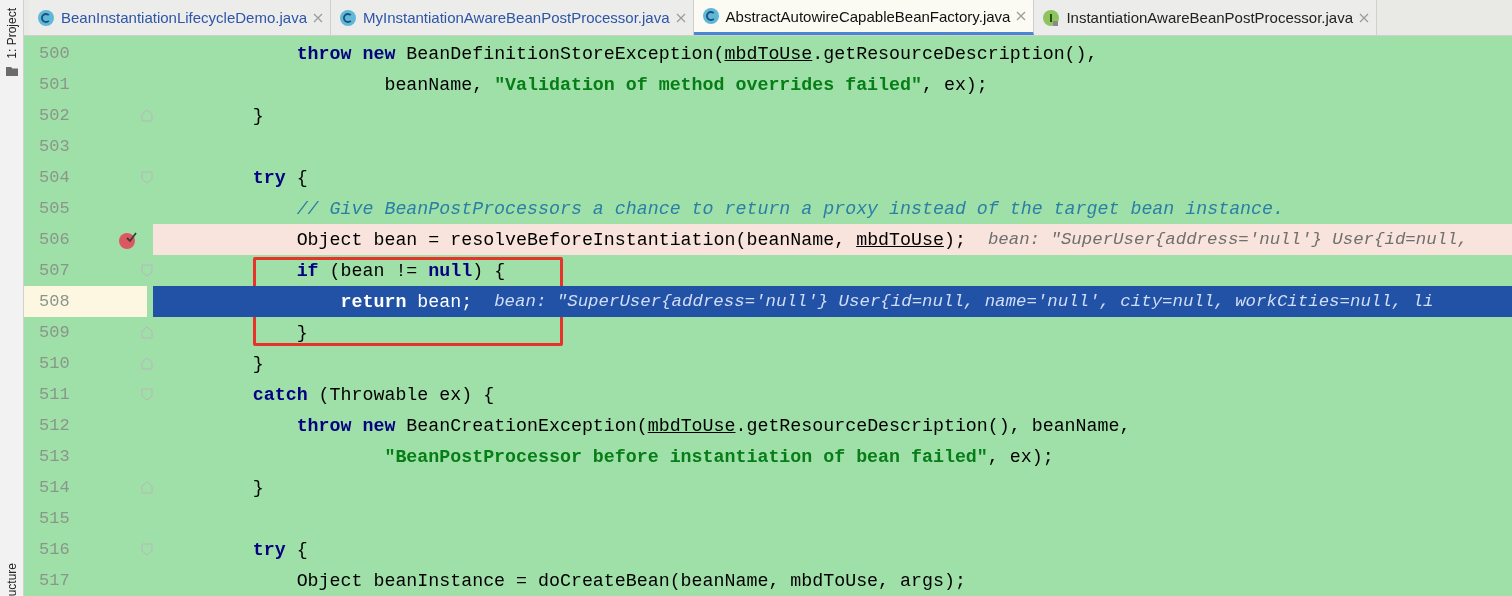  I want to click on project-tool-tab: 1: Project, so click(11, 33).